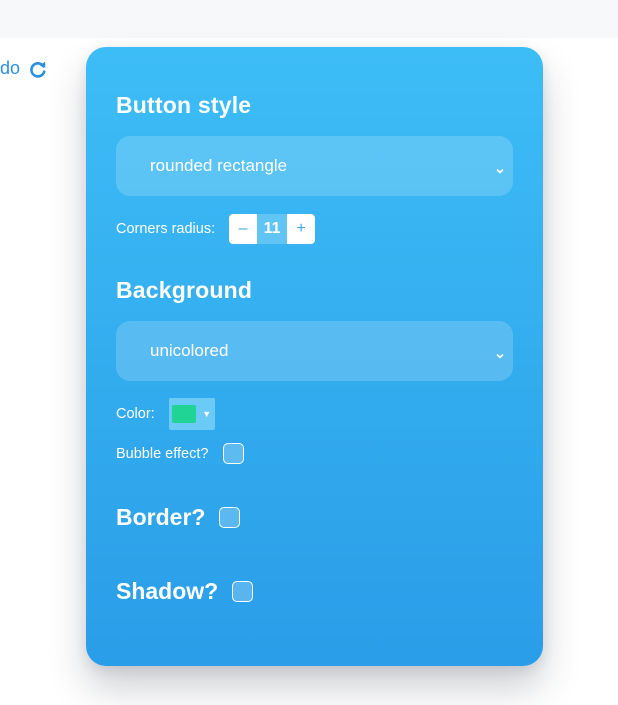 The height and width of the screenshot is (705, 618). What do you see at coordinates (301, 229) in the screenshot?
I see `increment-button: +` at bounding box center [301, 229].